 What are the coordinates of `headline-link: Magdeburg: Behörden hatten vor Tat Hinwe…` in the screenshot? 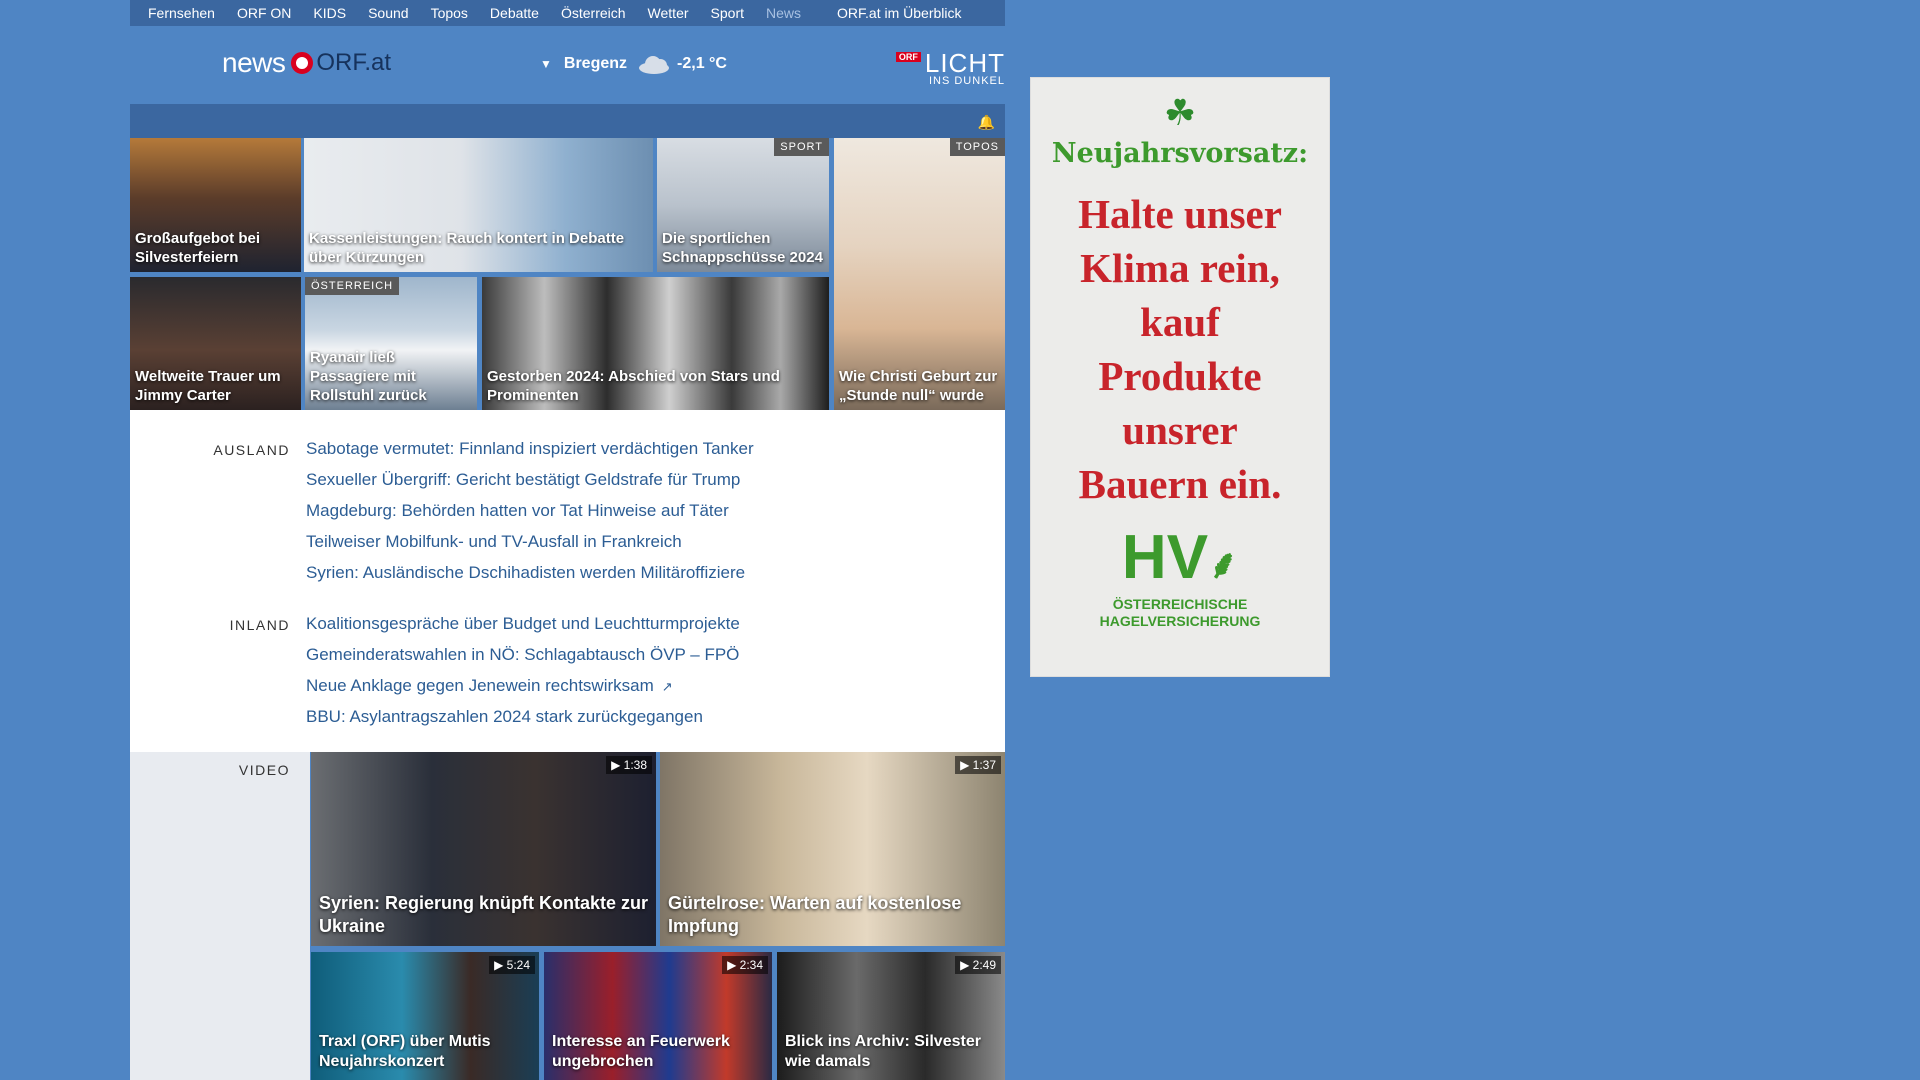 It's located at (517, 511).